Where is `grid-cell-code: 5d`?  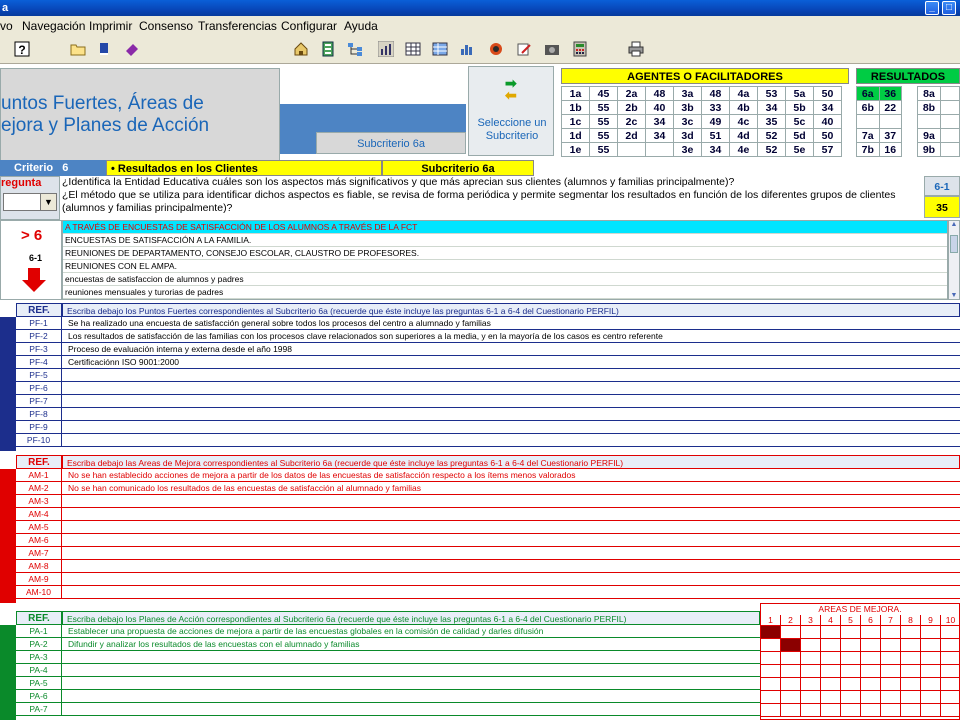
grid-cell-code: 5d is located at coordinates (799, 135).